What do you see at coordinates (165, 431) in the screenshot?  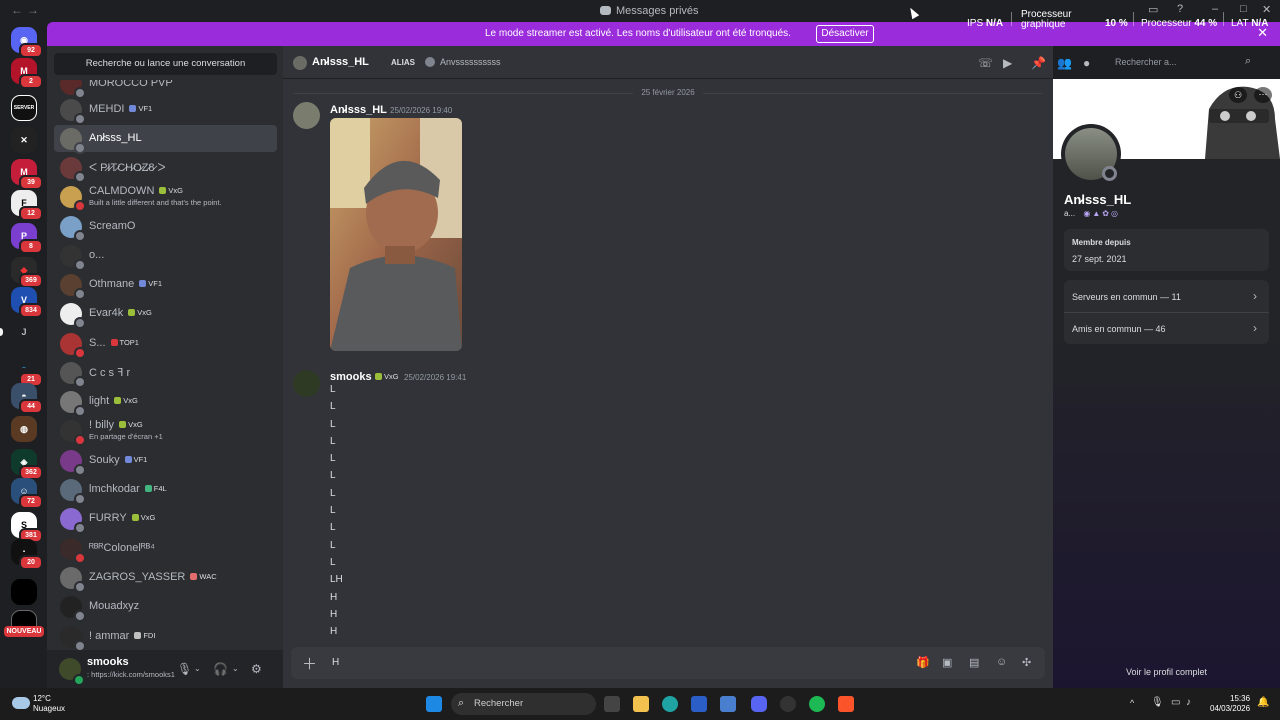 I see `dm-item: ! billy VxG En partage d'écran +1` at bounding box center [165, 431].